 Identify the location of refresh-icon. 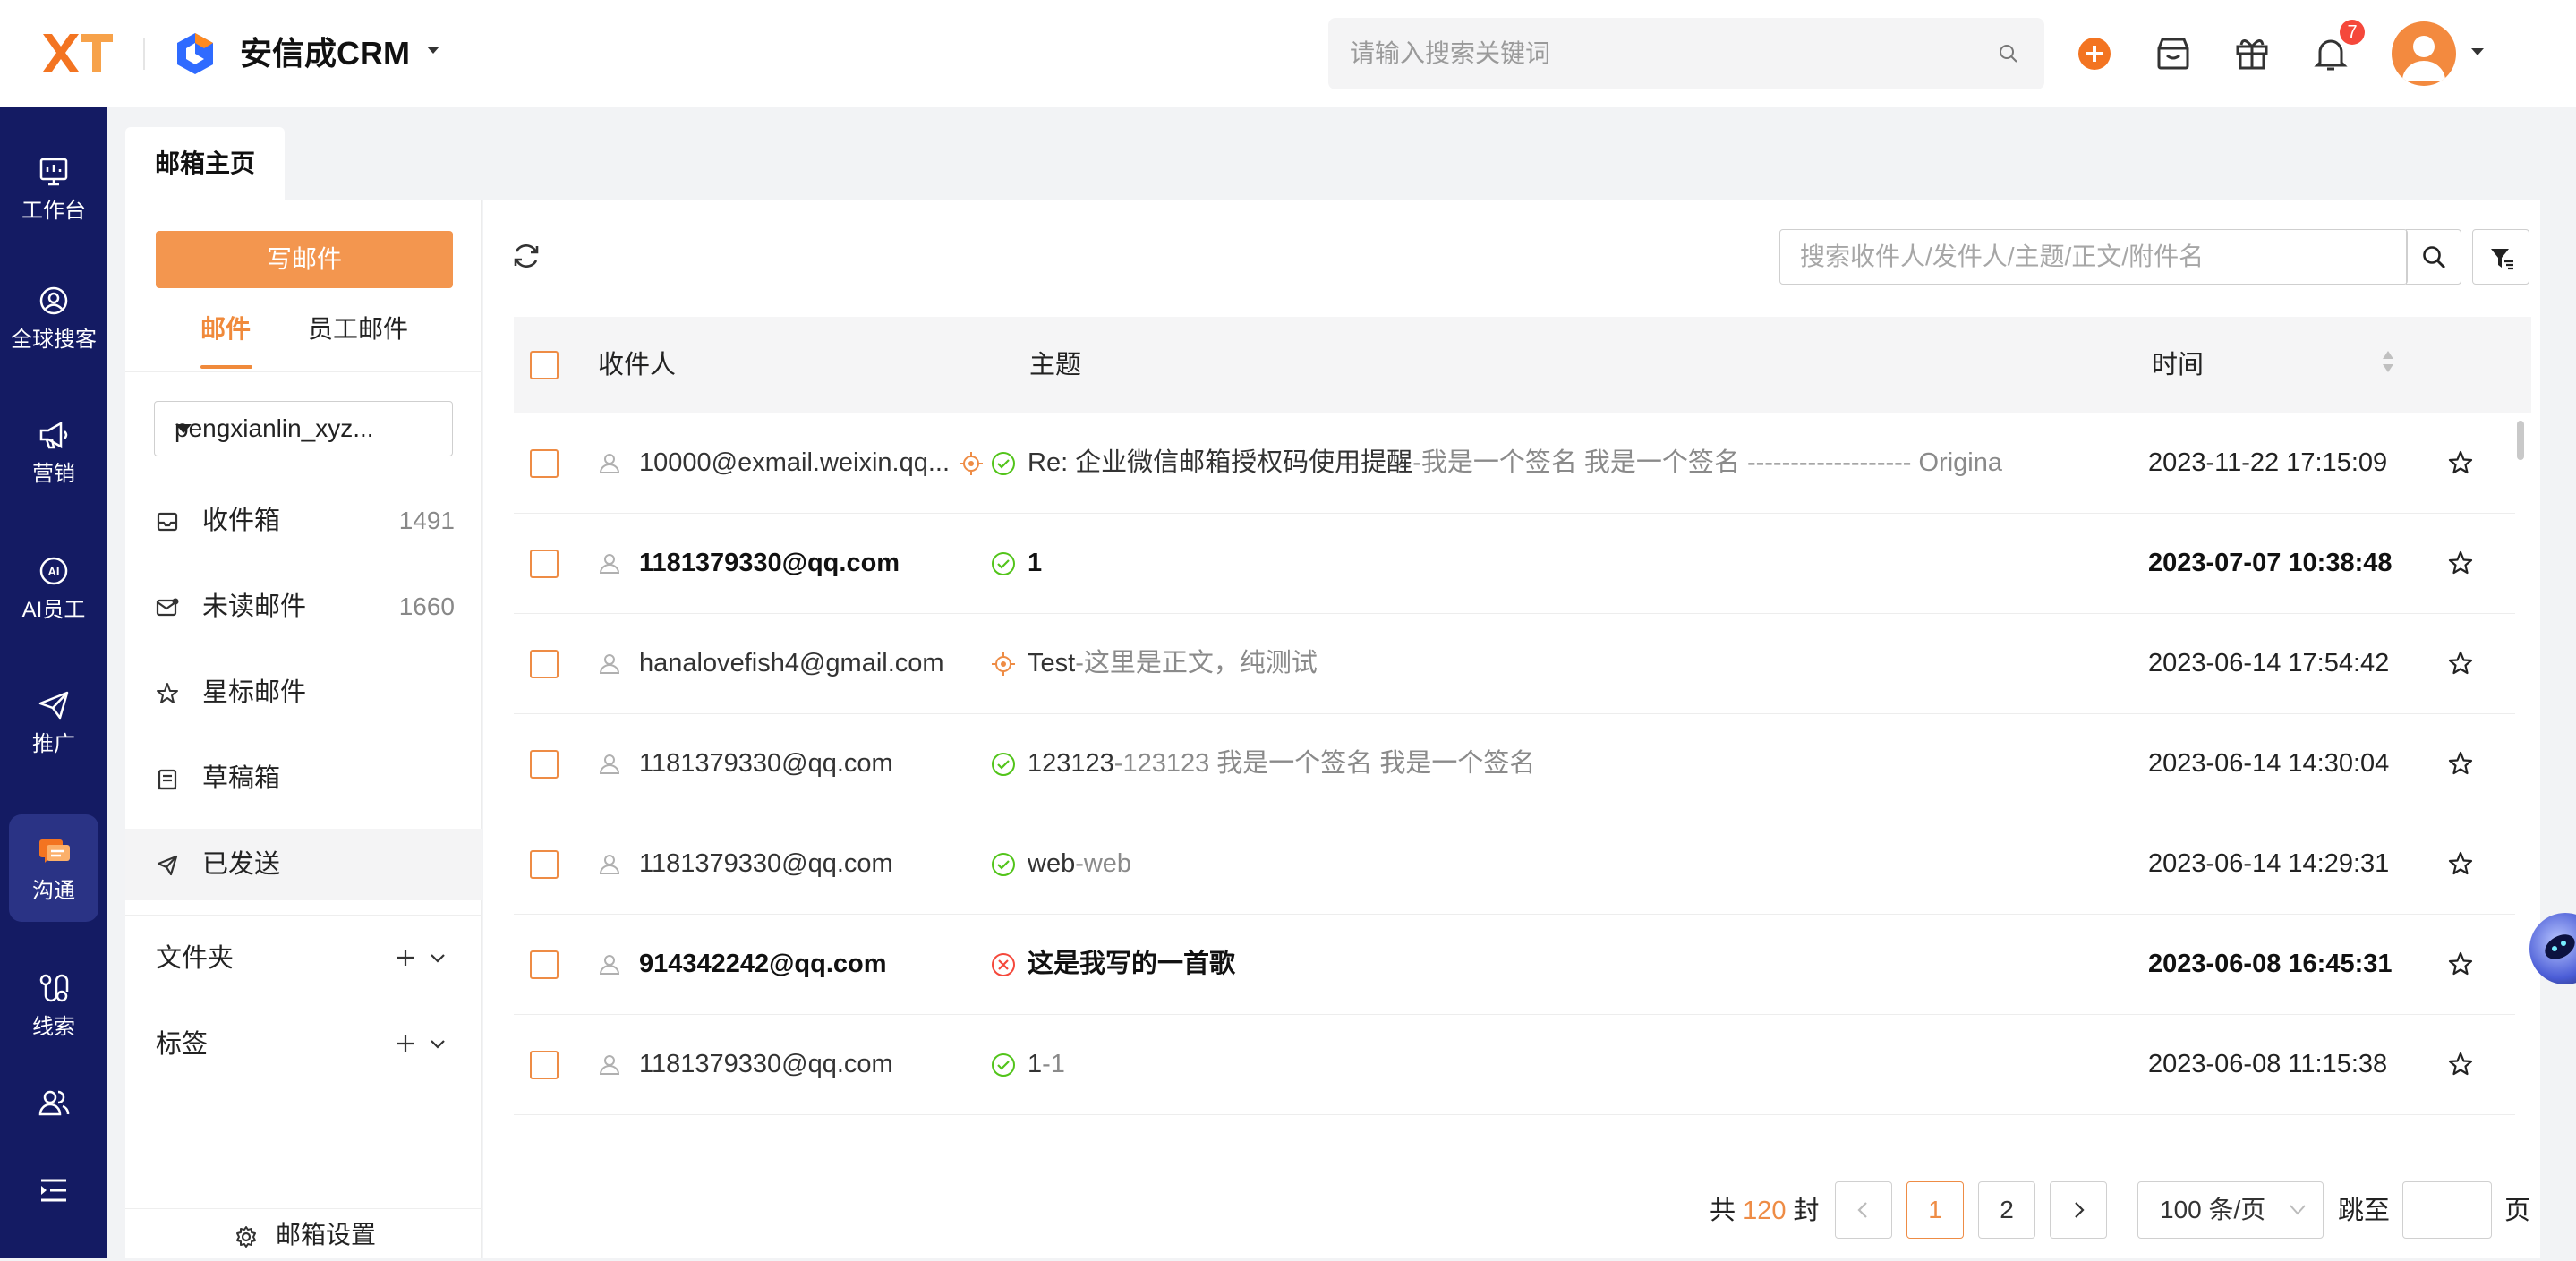
(526, 256).